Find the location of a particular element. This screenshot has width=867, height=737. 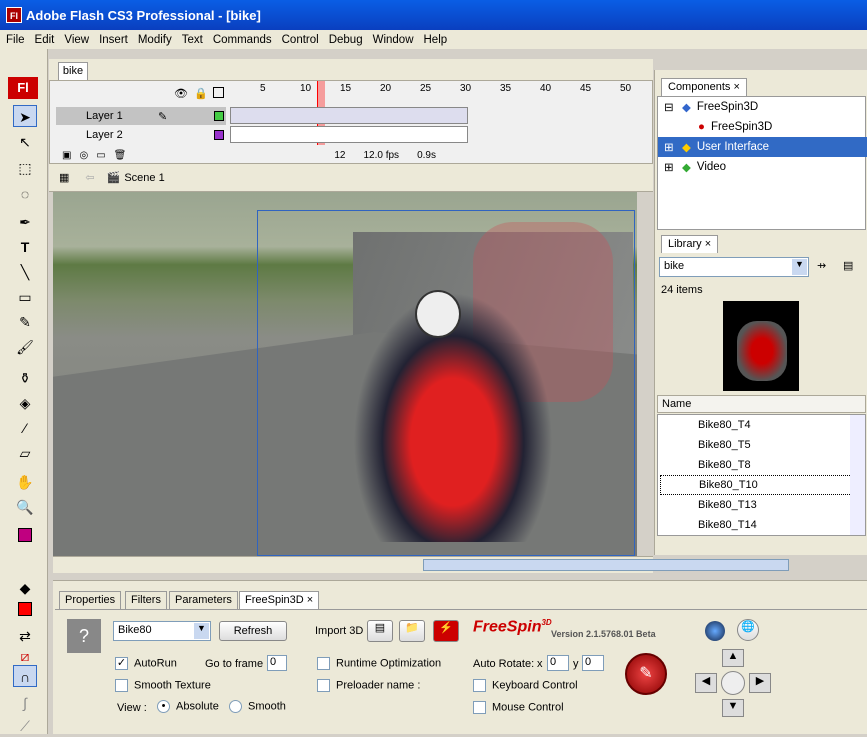

refresh-button: Refresh is located at coordinates (253, 631).